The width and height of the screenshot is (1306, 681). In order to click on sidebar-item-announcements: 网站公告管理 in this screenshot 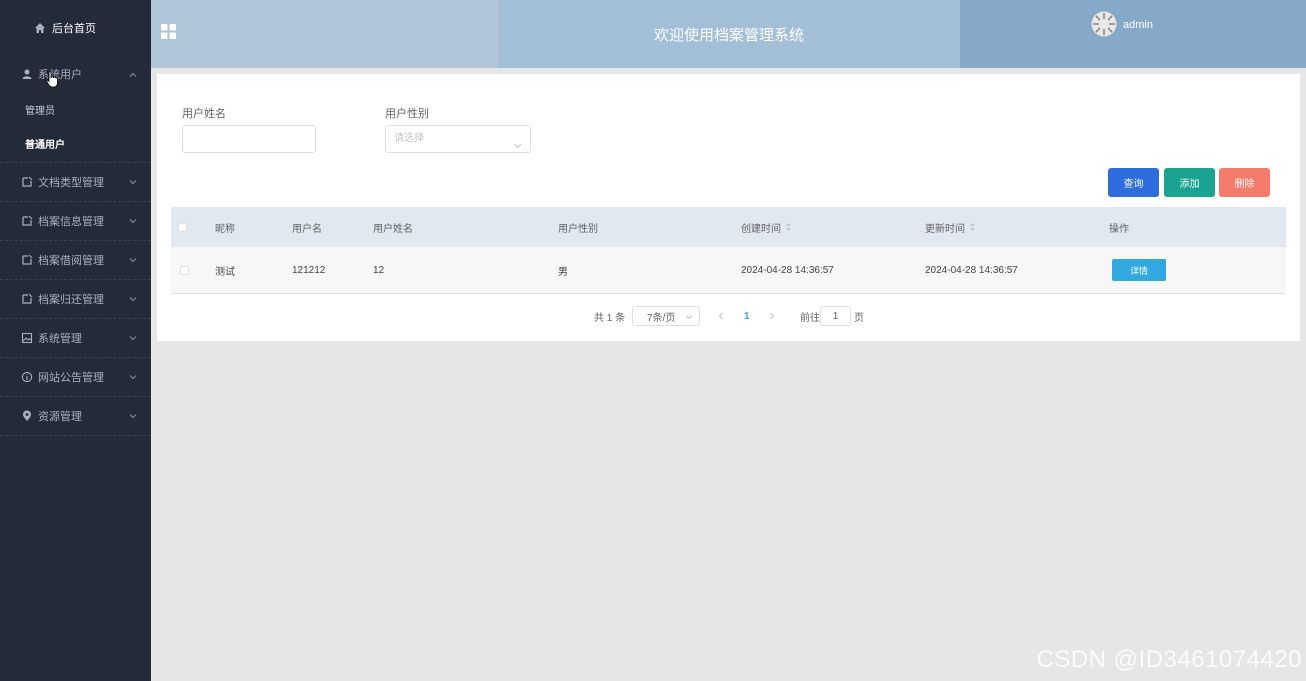, I will do `click(75, 377)`.